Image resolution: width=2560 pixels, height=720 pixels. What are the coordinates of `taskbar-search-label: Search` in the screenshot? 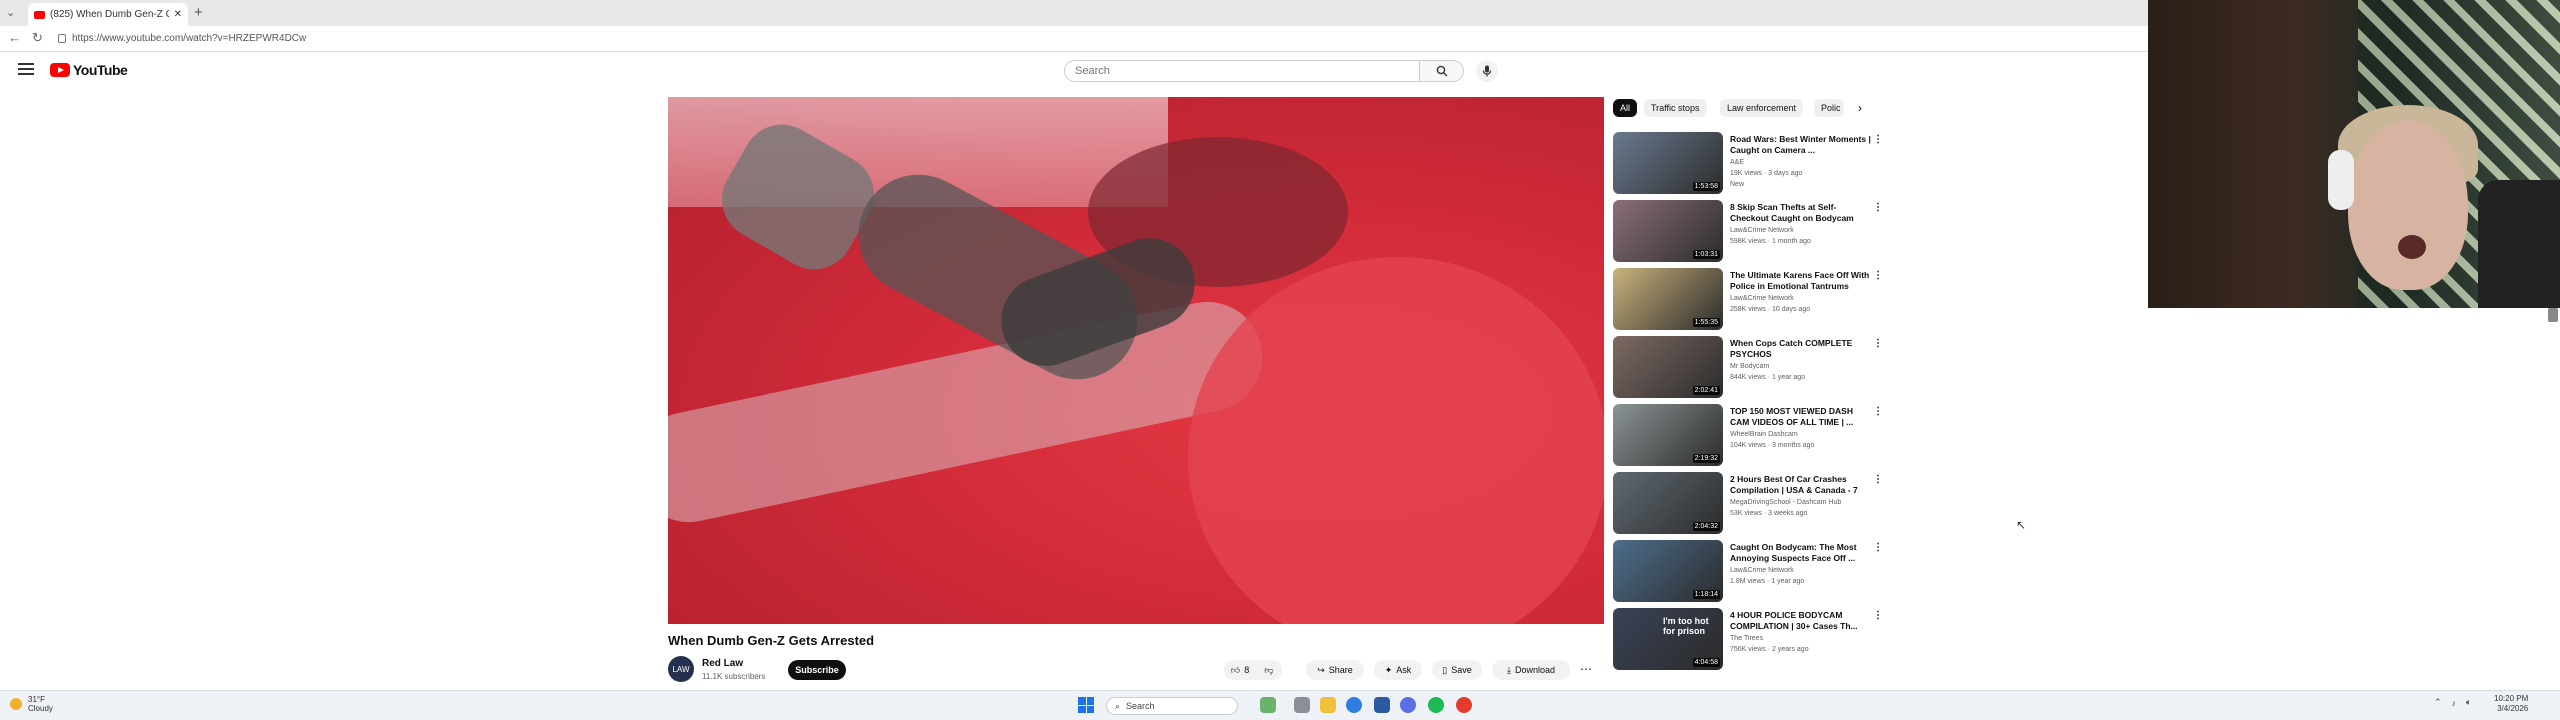 It's located at (1140, 706).